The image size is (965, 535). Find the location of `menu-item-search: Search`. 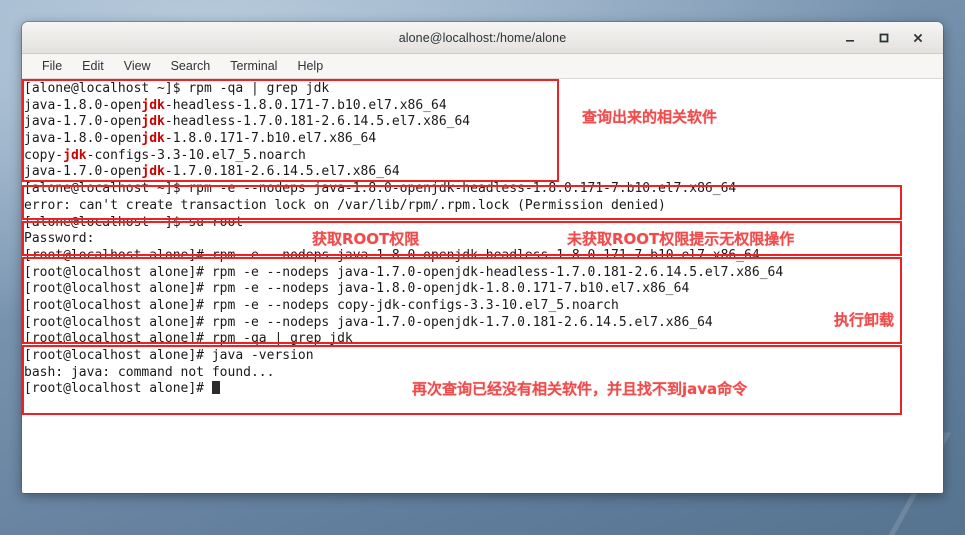

menu-item-search: Search is located at coordinates (191, 66).